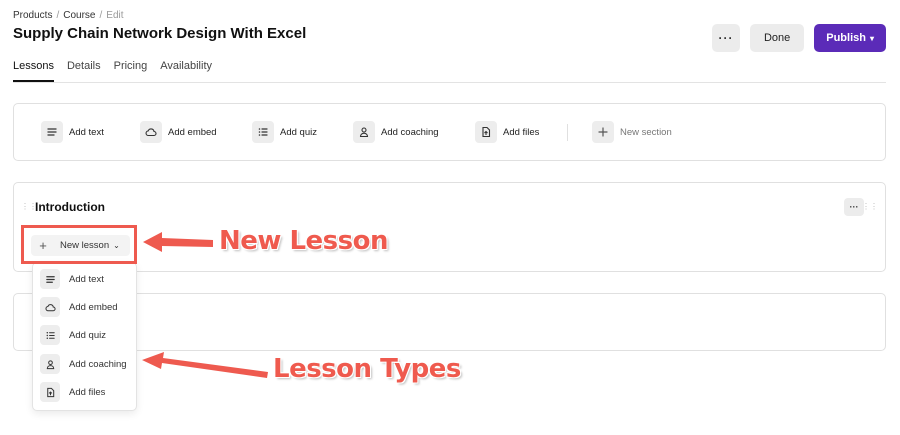 Image resolution: width=900 pixels, height=435 pixels. I want to click on section-more-button: ···, so click(854, 207).